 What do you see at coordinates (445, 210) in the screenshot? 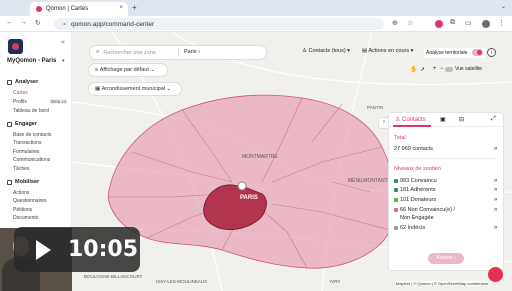
I see `level-row: 66 Non Convaincu(e) / »` at bounding box center [445, 210].